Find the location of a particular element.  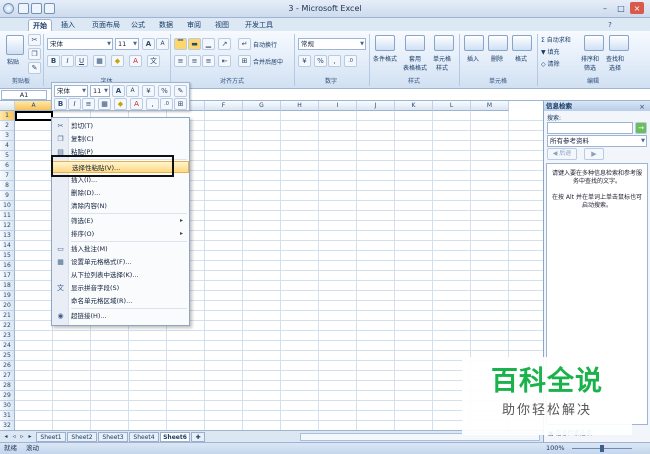

align-top-icon: ▔ is located at coordinates (180, 44).